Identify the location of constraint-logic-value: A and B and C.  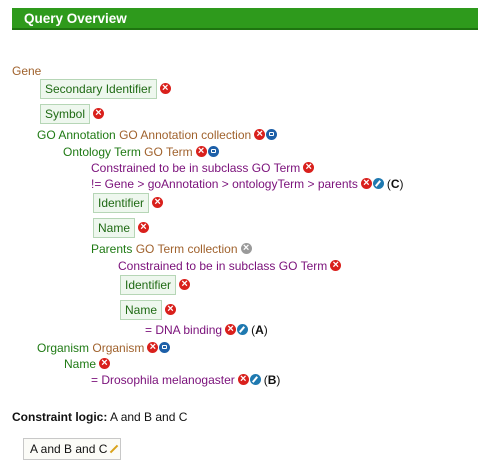
(149, 417).